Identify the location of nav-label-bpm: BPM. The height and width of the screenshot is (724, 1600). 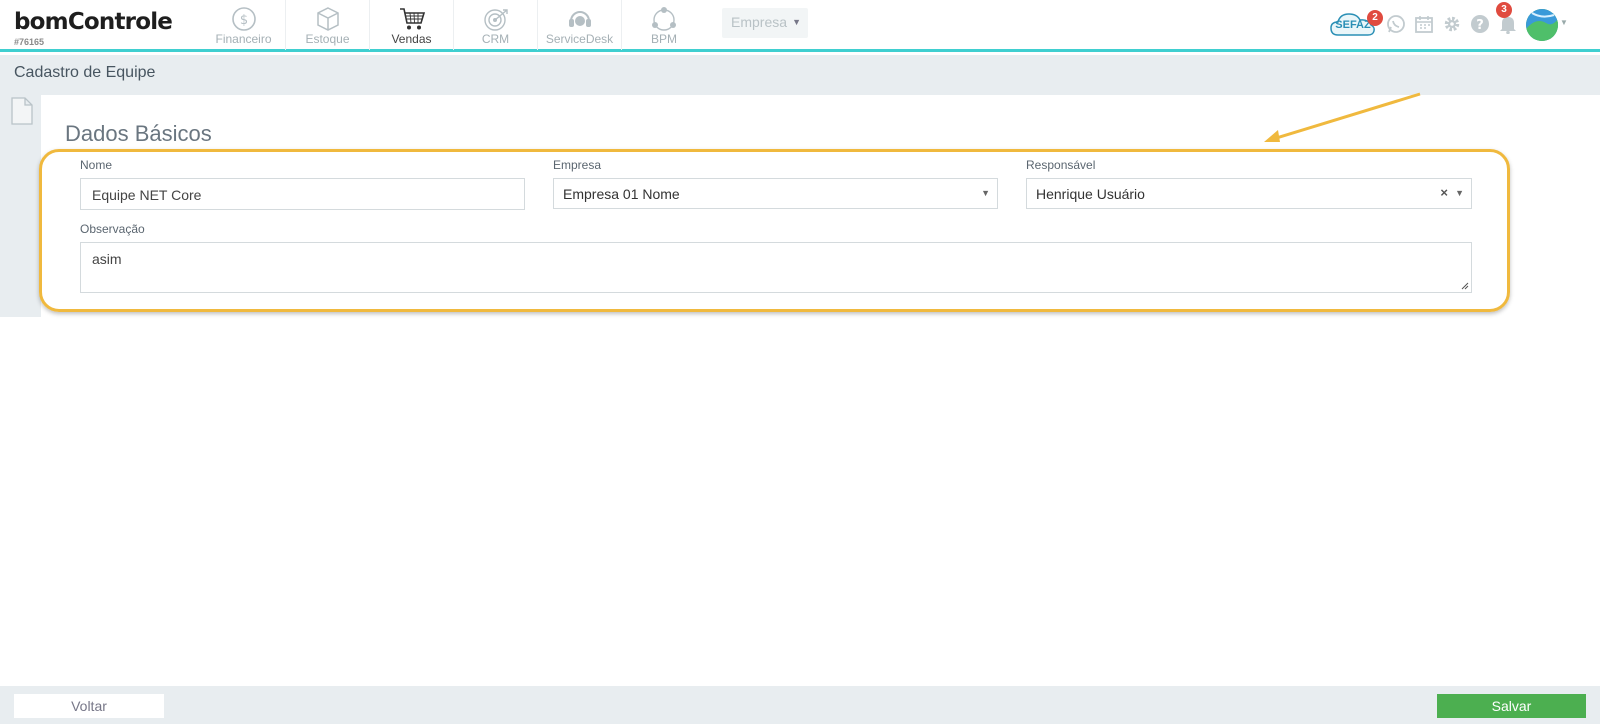
(663, 39).